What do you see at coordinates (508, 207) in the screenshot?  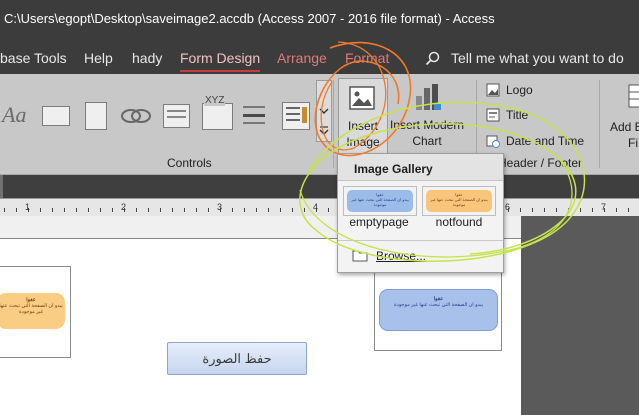 I see `ruler-number: 6` at bounding box center [508, 207].